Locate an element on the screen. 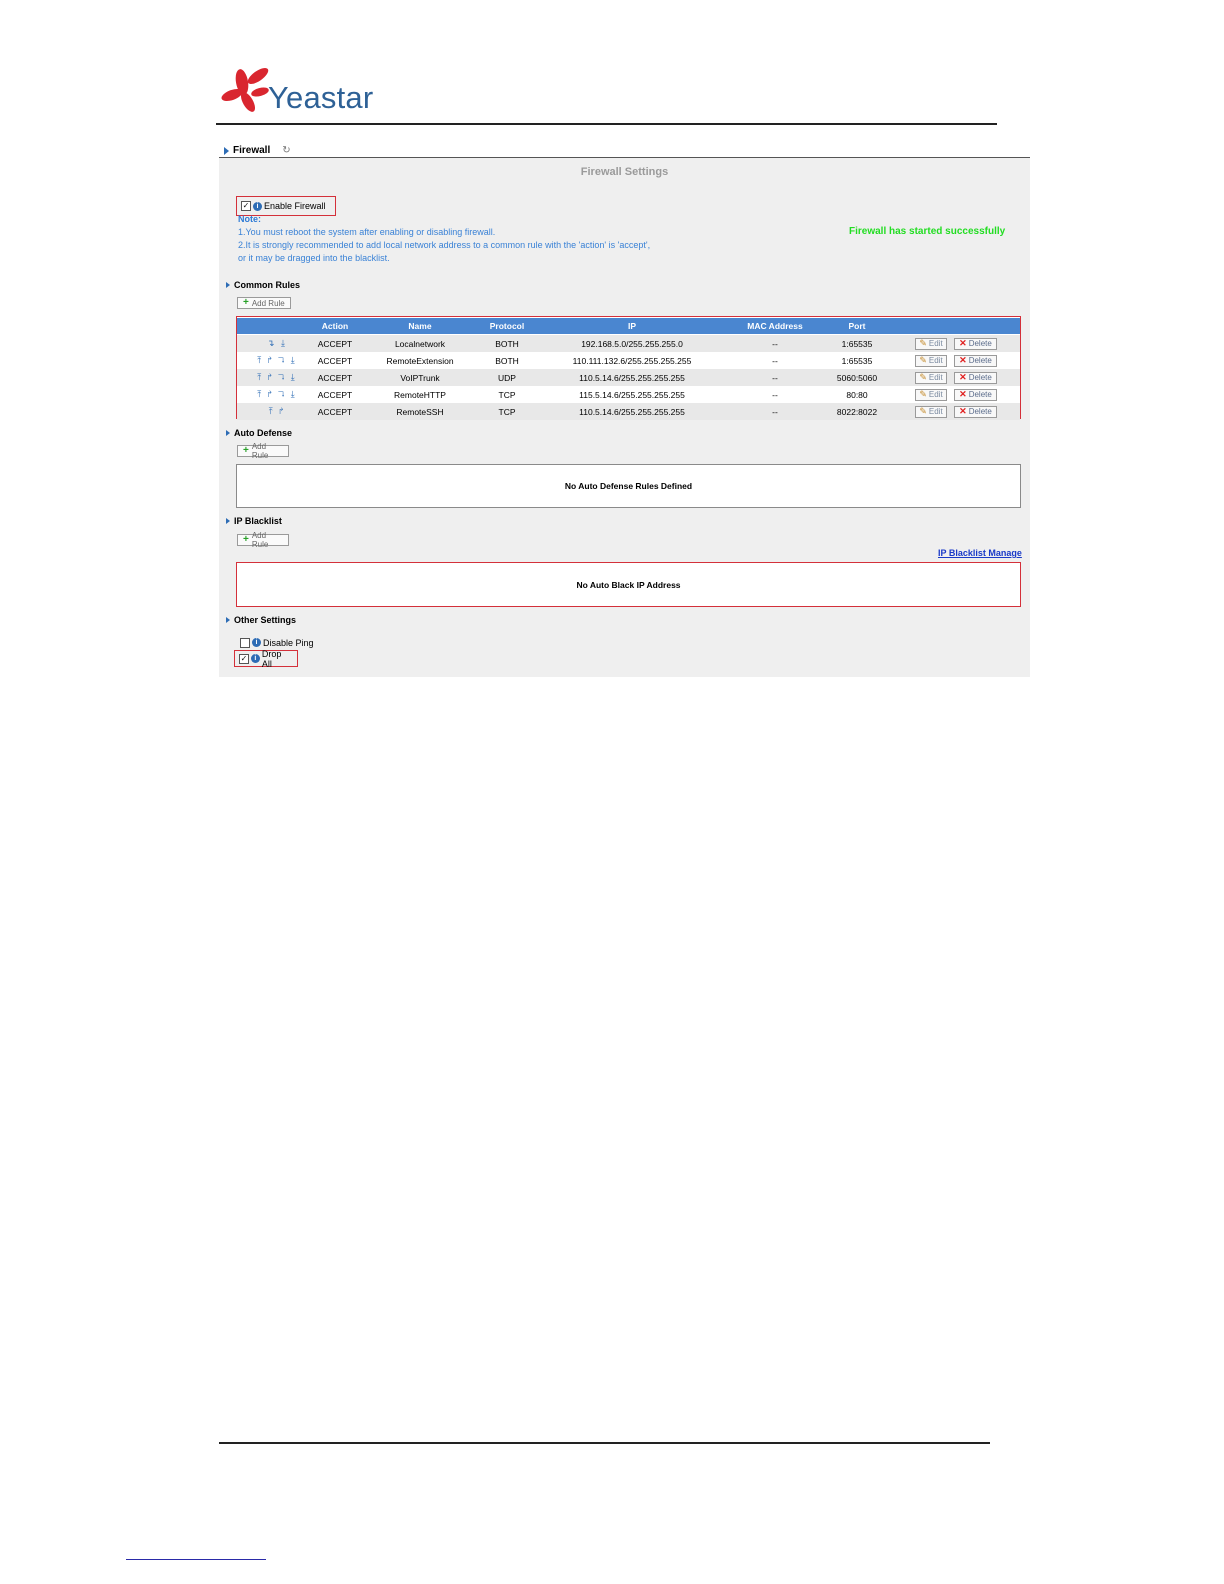 Image resolution: width=1224 pixels, height=1584 pixels. column-header: Protocol is located at coordinates (507, 326).